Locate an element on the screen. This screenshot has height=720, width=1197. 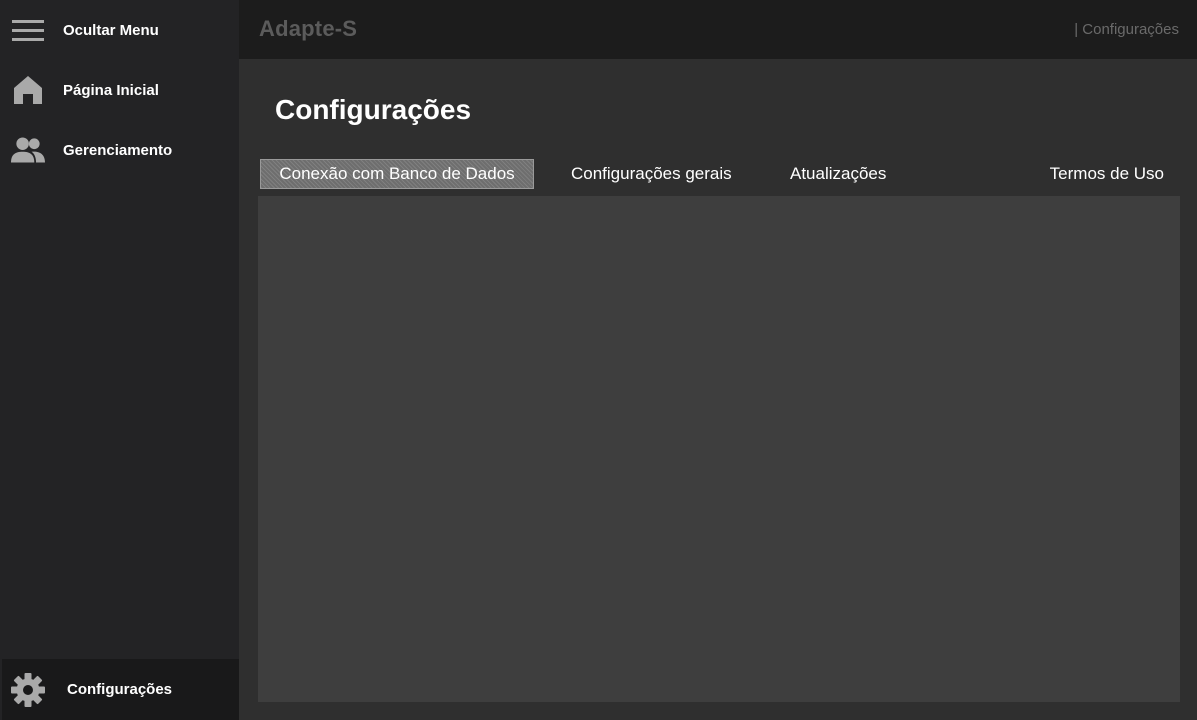
sidebar-item-label: Gerenciamento is located at coordinates (118, 150).